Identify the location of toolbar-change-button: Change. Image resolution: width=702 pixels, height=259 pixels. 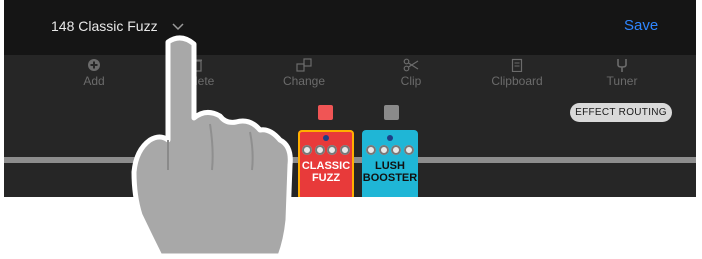
(304, 73).